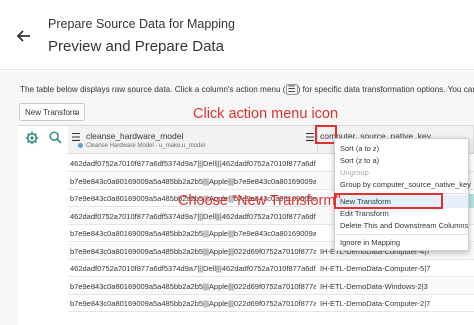  I want to click on menu-item-sort-z-a: Sort (z to a), so click(359, 162).